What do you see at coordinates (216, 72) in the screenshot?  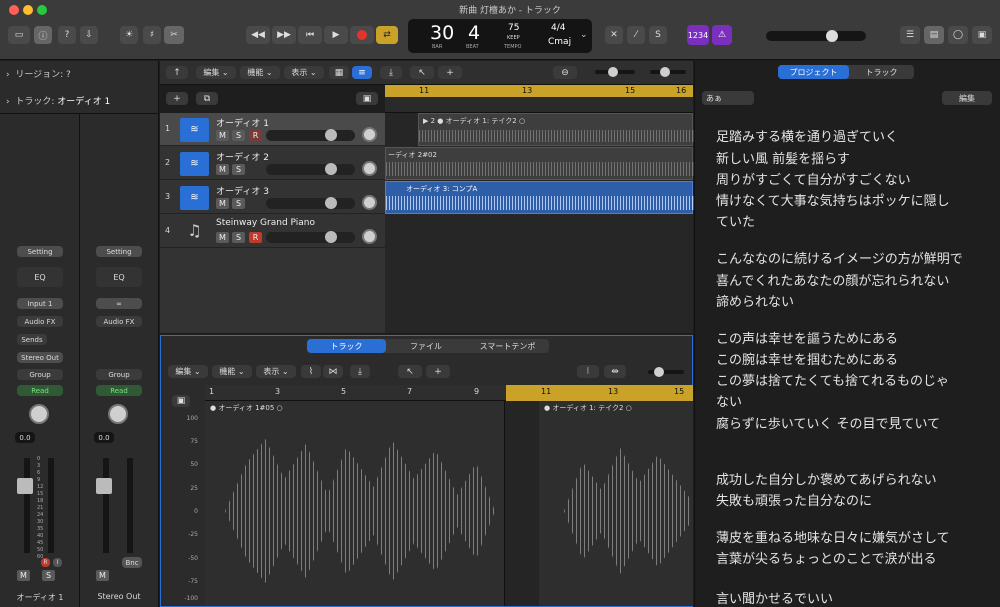 I see `tracks-edit-menu: 編集 ⌄` at bounding box center [216, 72].